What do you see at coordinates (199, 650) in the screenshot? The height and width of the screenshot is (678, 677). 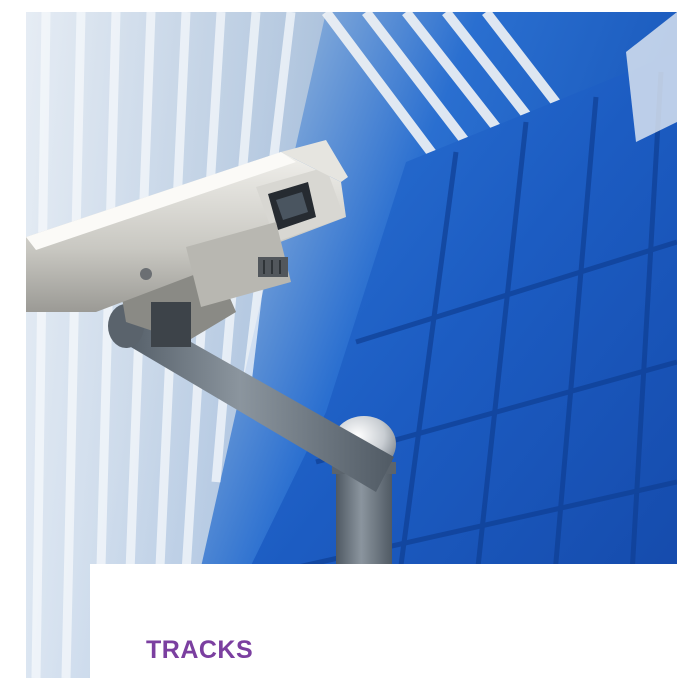 I see `article-category: TRACKS` at bounding box center [199, 650].